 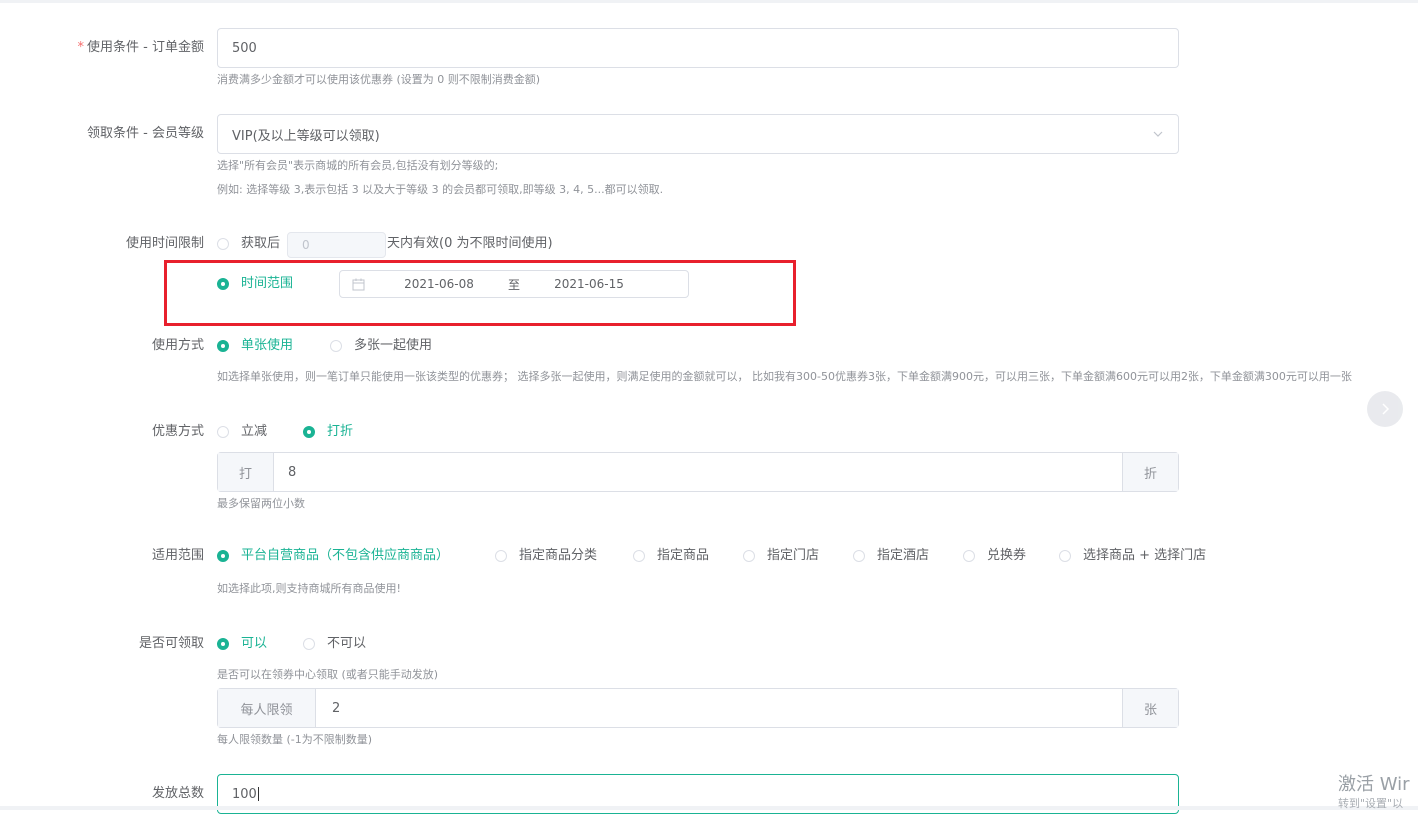 What do you see at coordinates (891, 556) in the screenshot?
I see `radio-scope-hotel: 指定酒店` at bounding box center [891, 556].